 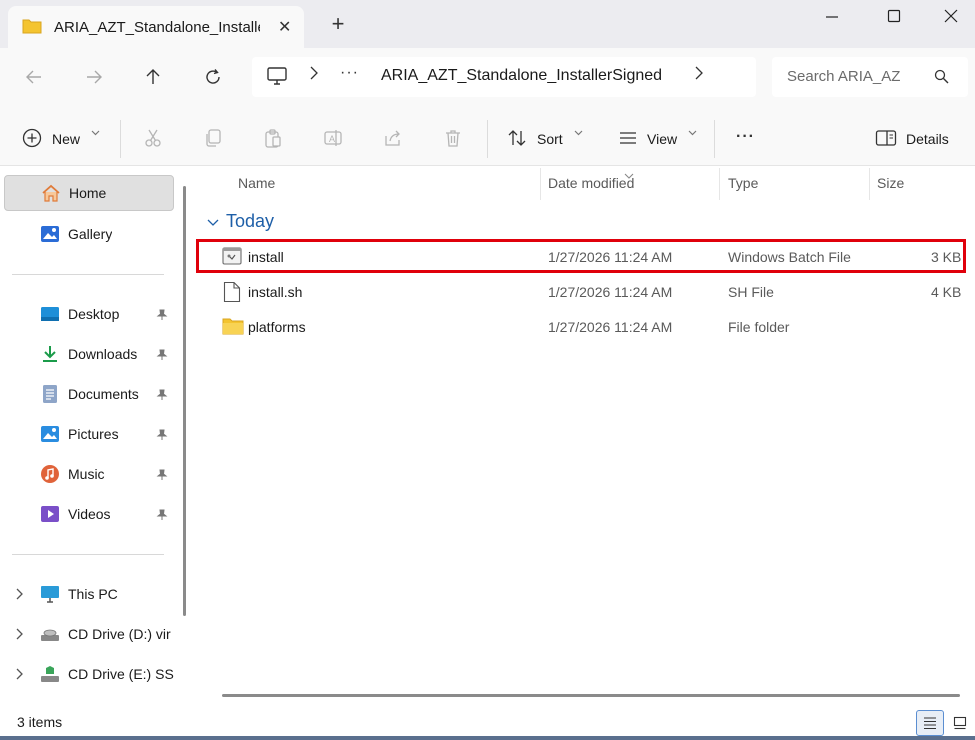 What do you see at coordinates (233, 327) in the screenshot?
I see `folder-icon` at bounding box center [233, 327].